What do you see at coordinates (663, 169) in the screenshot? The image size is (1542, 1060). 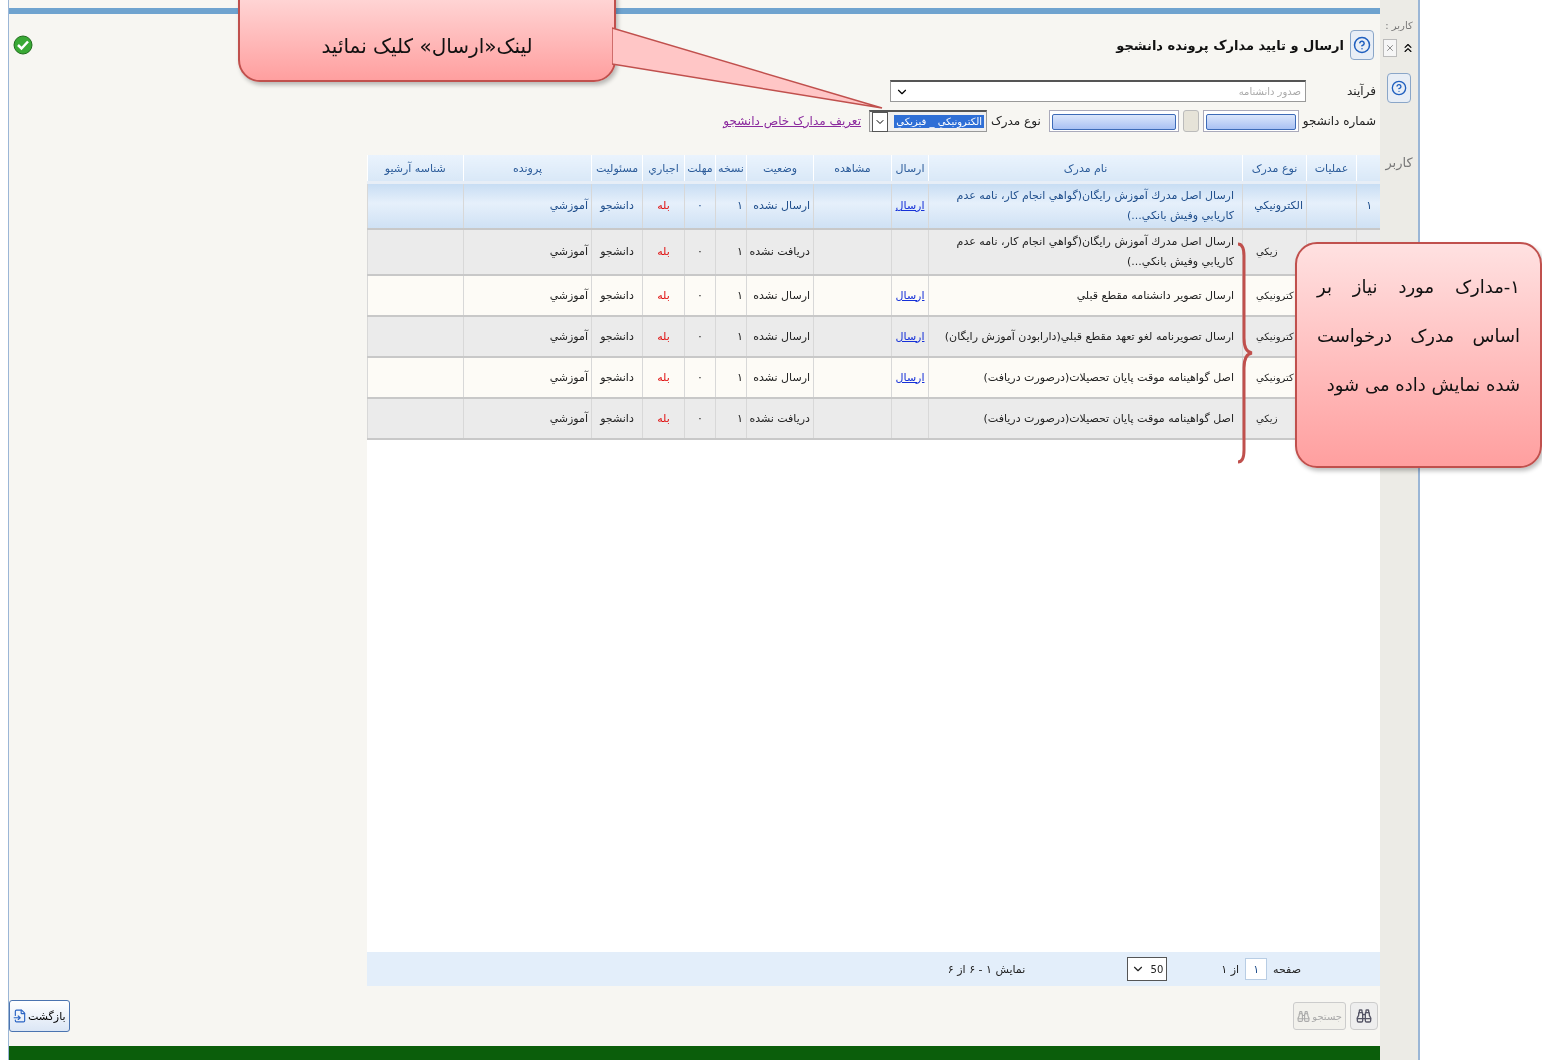 I see `column-header: اجباري` at bounding box center [663, 169].